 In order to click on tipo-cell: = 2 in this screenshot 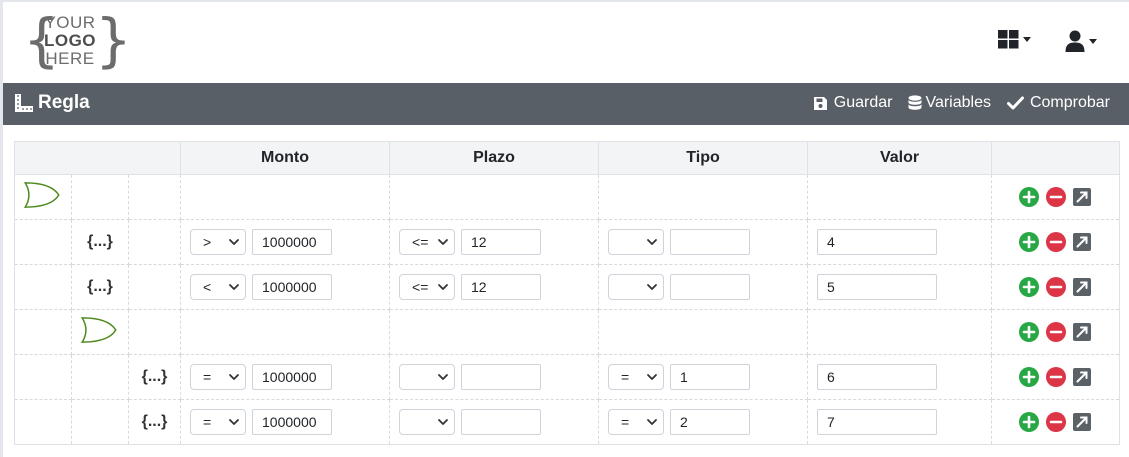, I will do `click(703, 422)`.